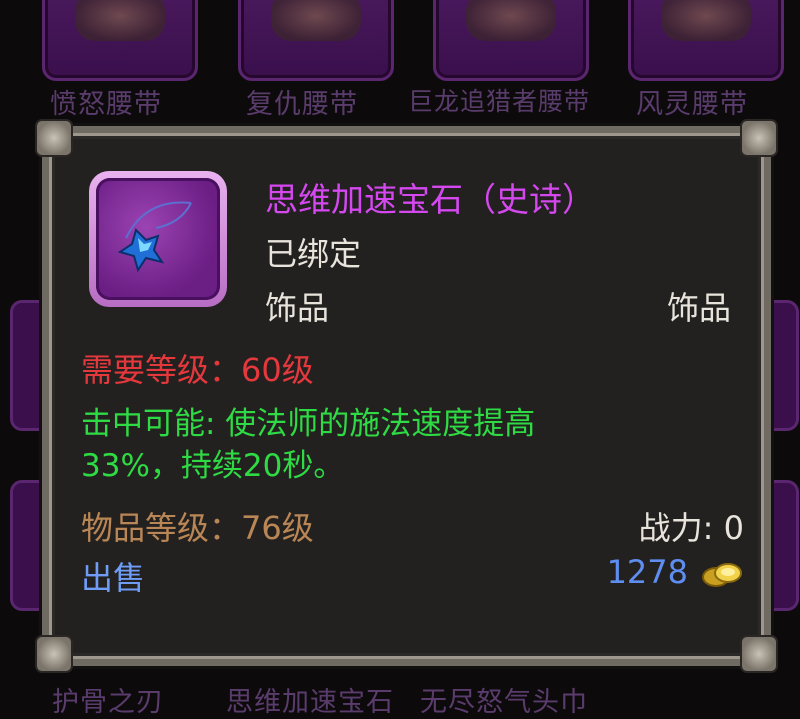 The height and width of the screenshot is (719, 800). What do you see at coordinates (722, 575) in the screenshot?
I see `gold-coins-icon` at bounding box center [722, 575].